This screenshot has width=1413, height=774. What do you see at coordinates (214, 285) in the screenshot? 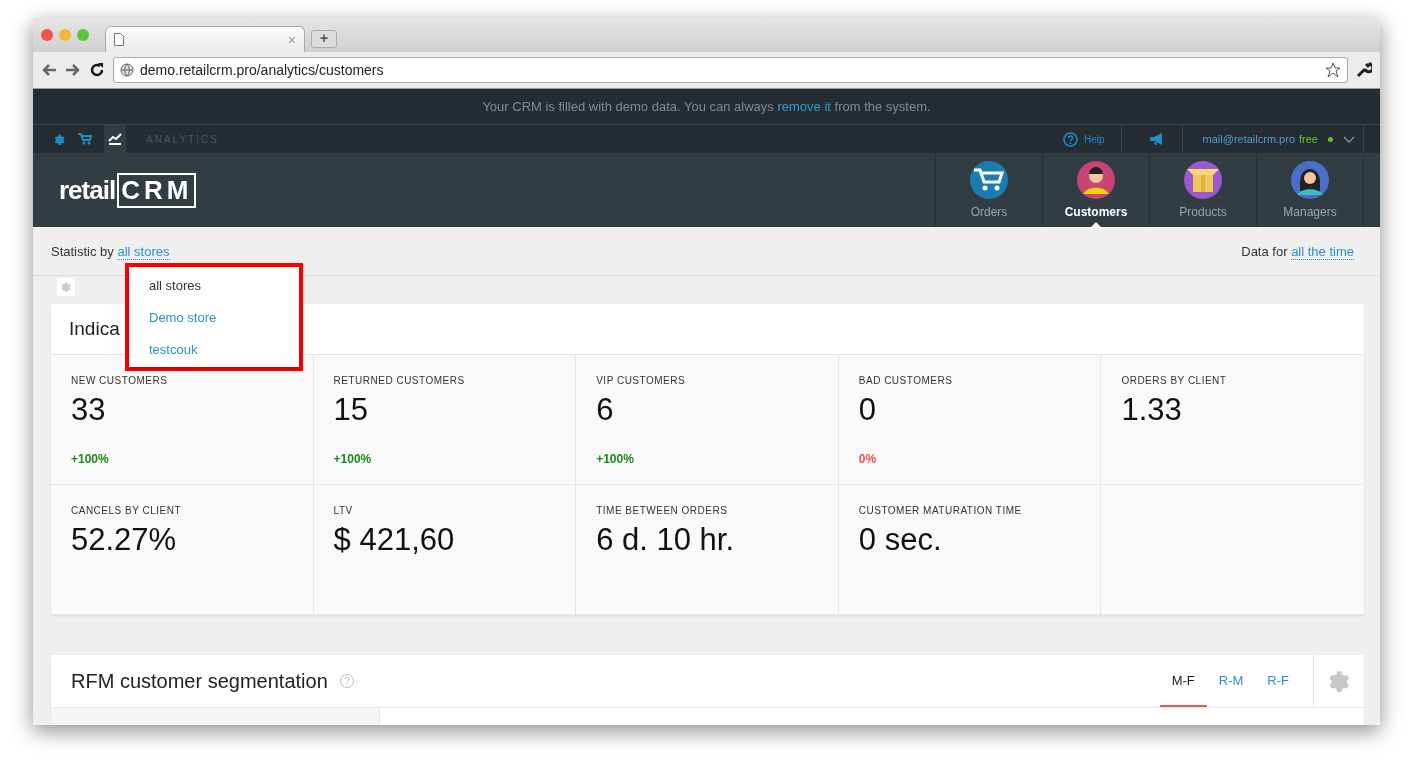
I see `dropdown-item: all stores` at bounding box center [214, 285].